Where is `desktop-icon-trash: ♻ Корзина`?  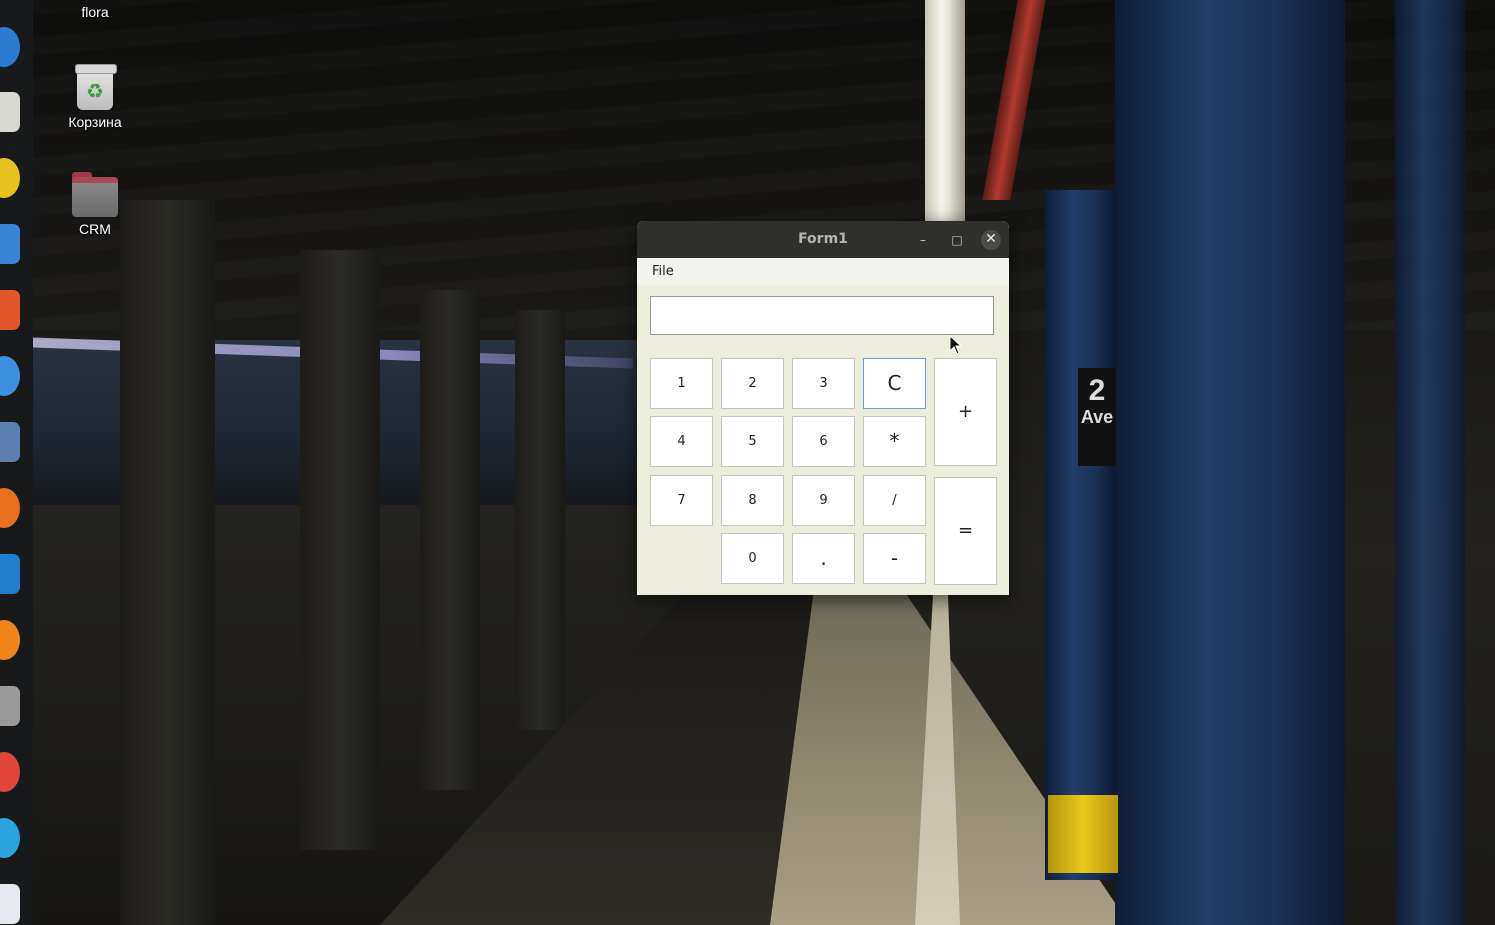
desktop-icon-trash: ♻ Корзина is located at coordinates (95, 97).